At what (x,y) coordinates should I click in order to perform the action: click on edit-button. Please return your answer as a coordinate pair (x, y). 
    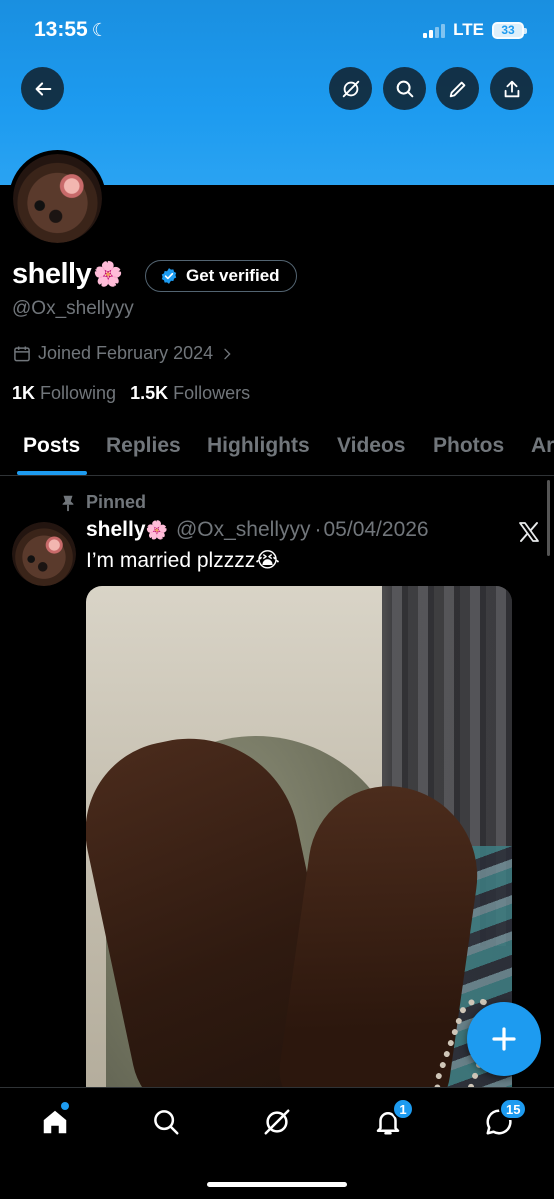
    Looking at the image, I should click on (457, 88).